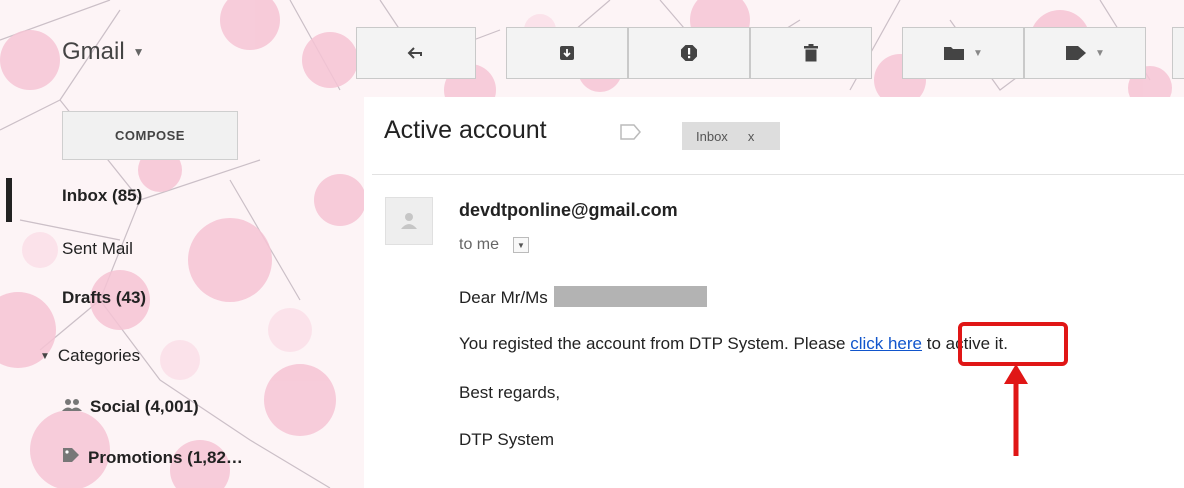 The width and height of the screenshot is (1184, 488). I want to click on divider, so click(778, 174).